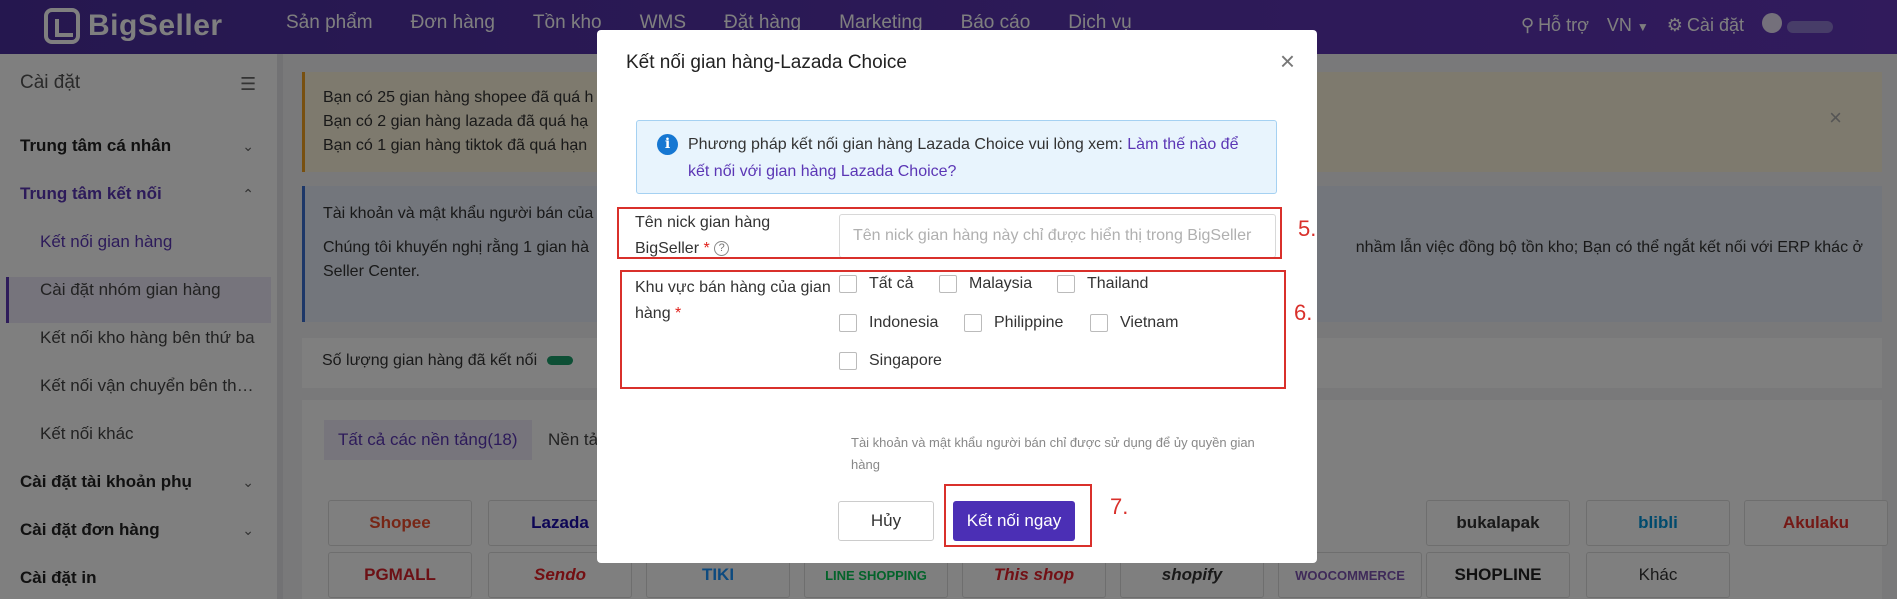 This screenshot has height=599, width=1897. Describe the element at coordinates (766, 62) in the screenshot. I see `dialog-title: Kết nối gian hàng-Lazada Choice` at that location.